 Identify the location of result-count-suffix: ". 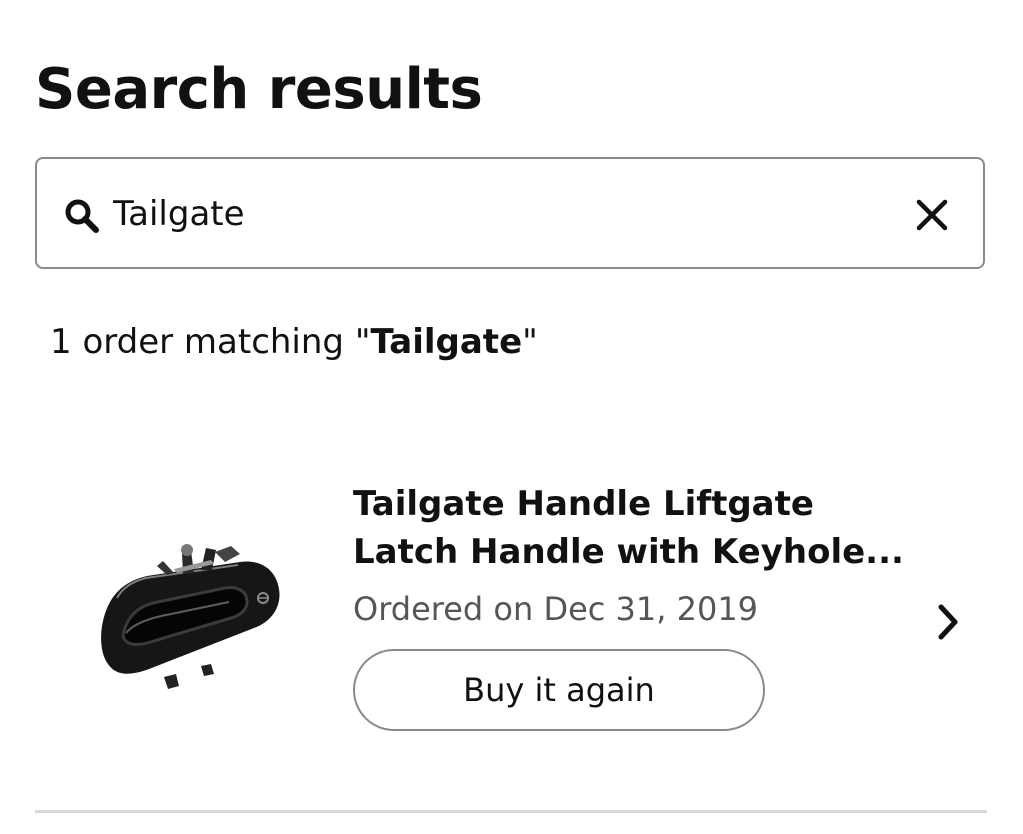
(530, 342).